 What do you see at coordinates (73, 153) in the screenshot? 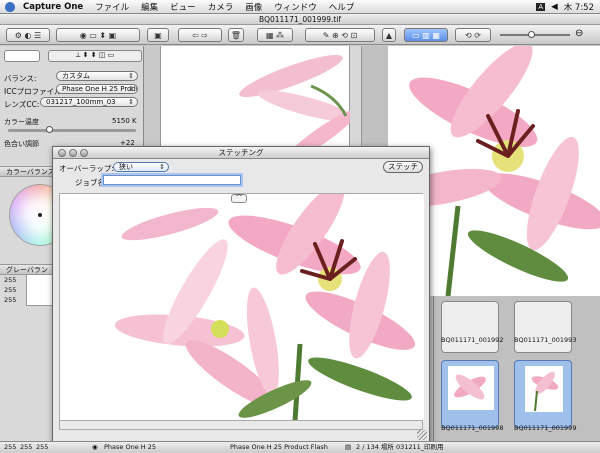
I see `dialog-minimize-icon` at bounding box center [73, 153].